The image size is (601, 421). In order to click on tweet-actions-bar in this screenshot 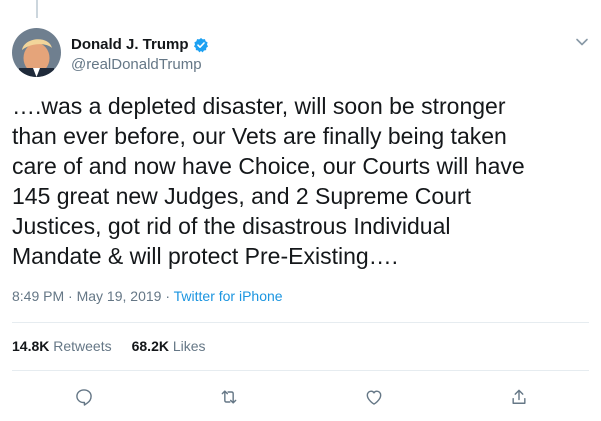, I will do `click(300, 397)`.